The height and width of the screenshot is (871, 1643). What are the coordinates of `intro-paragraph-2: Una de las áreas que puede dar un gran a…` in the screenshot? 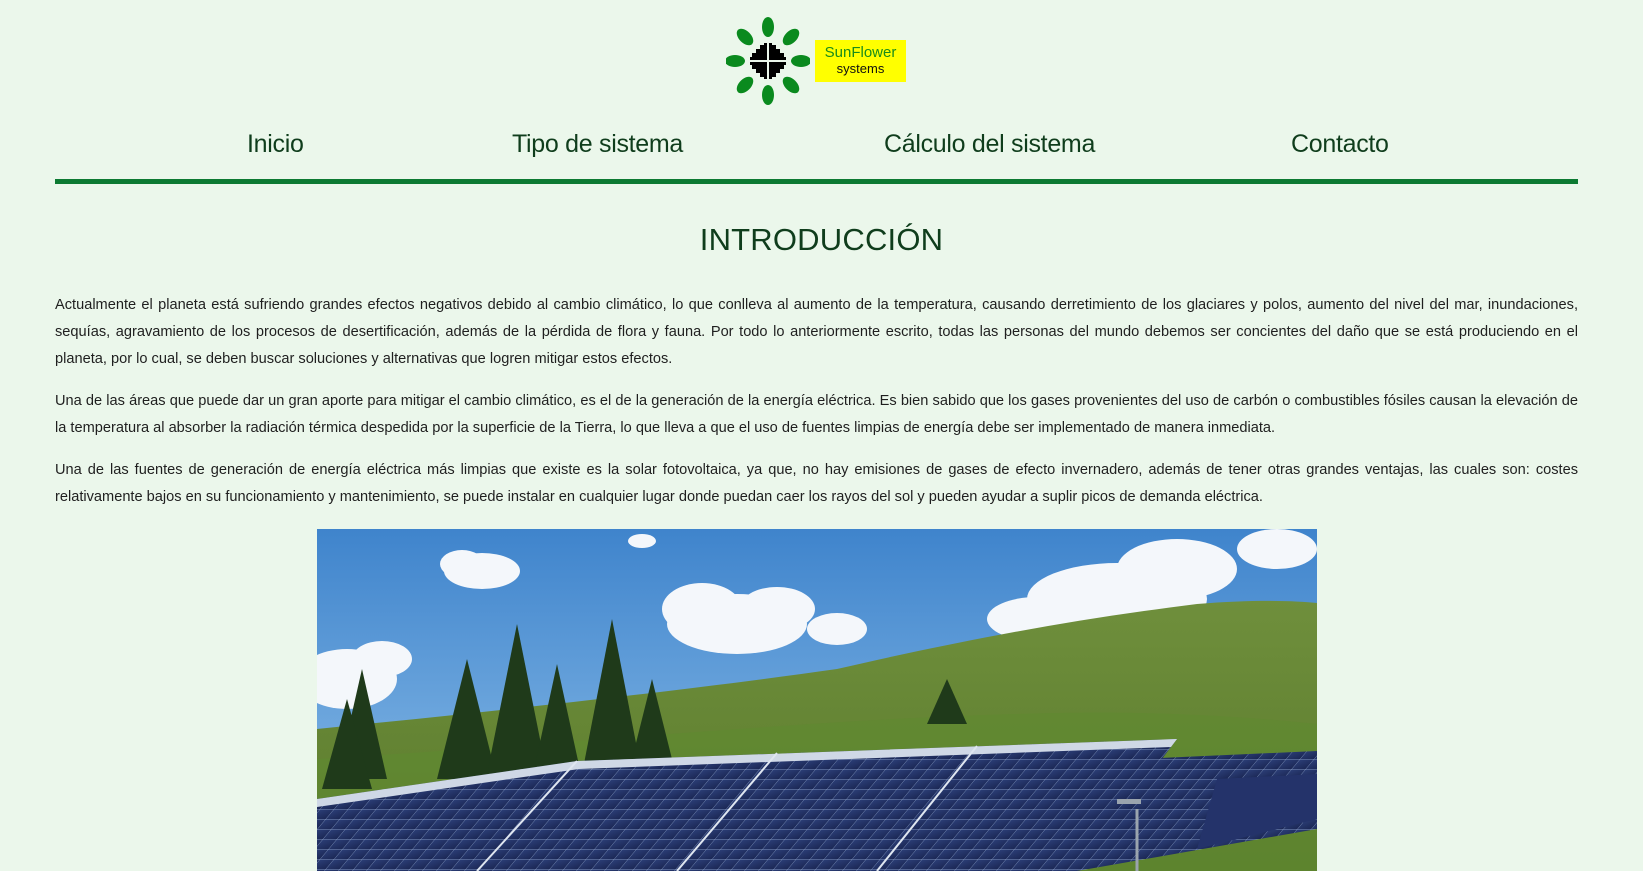 It's located at (816, 414).